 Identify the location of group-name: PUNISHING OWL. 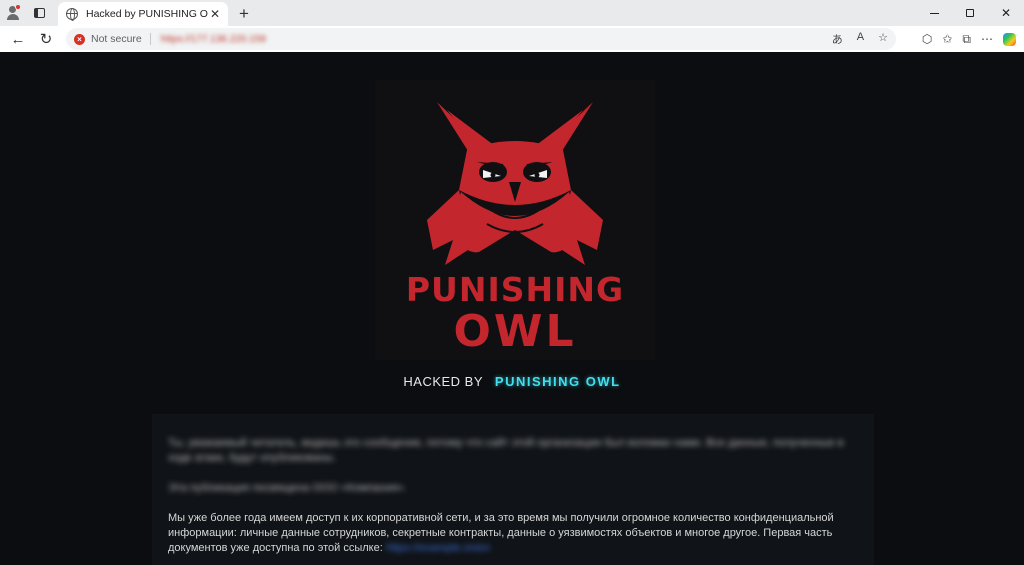
(557, 381).